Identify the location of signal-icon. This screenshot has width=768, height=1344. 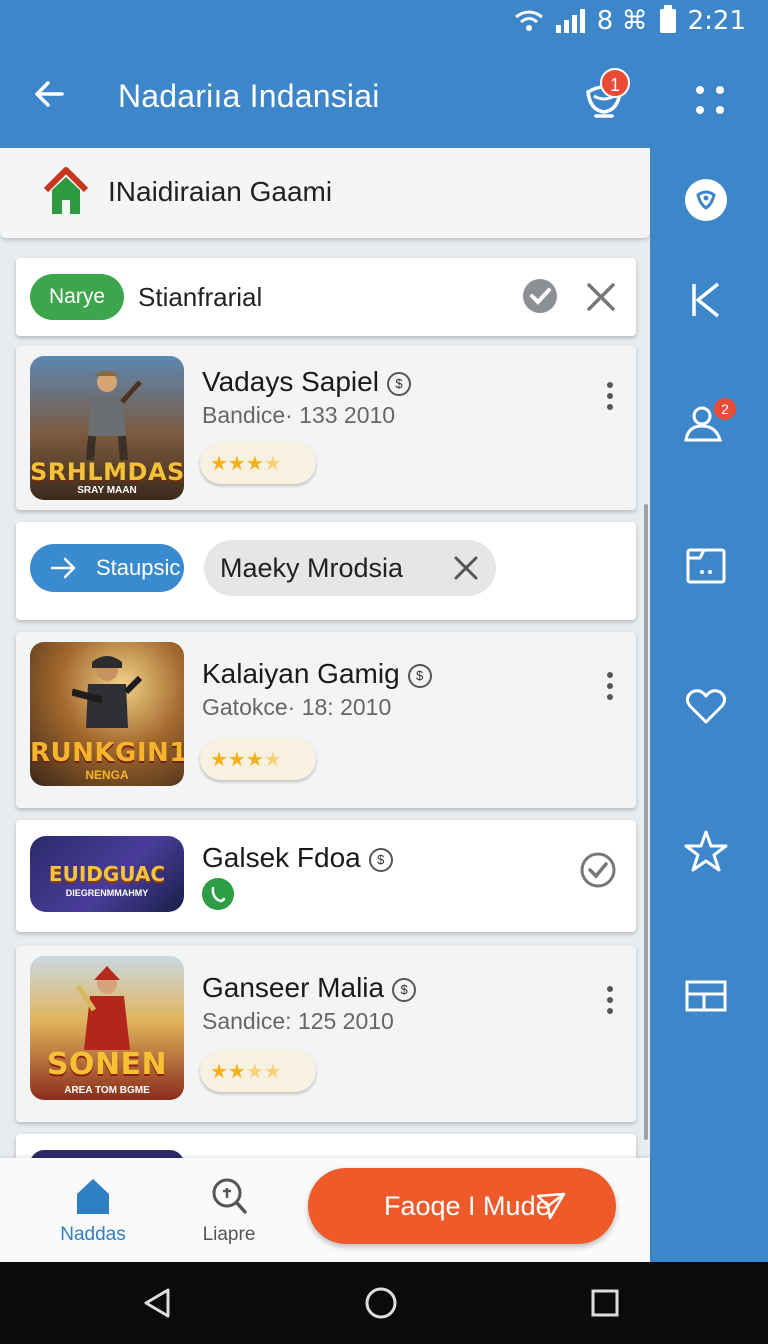
(570, 21).